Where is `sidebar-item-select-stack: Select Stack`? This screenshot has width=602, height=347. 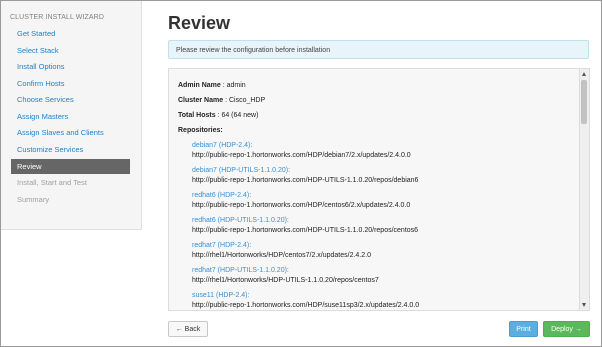
sidebar-item-select-stack: Select Stack is located at coordinates (70, 50).